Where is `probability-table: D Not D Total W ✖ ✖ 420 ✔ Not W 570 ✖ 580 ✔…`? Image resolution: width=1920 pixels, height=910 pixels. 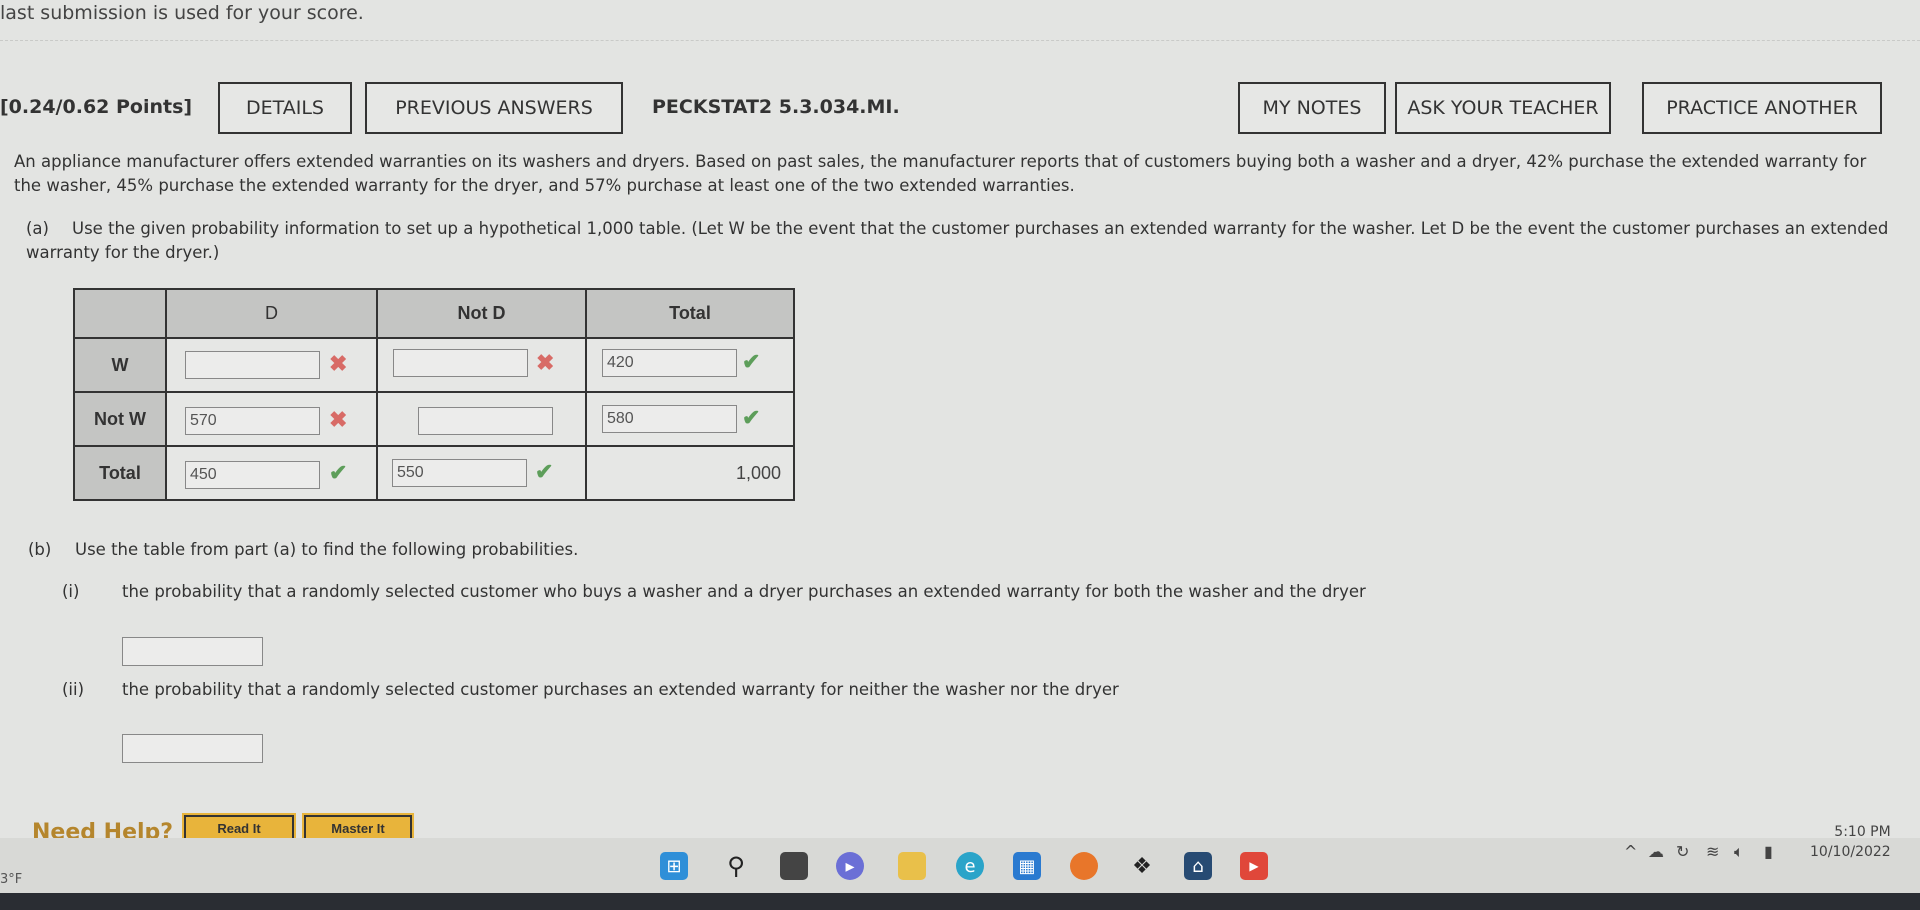
probability-table: D Not D Total W ✖ ✖ 420 ✔ Not W 570 ✖ 580 ✔… is located at coordinates (434, 394).